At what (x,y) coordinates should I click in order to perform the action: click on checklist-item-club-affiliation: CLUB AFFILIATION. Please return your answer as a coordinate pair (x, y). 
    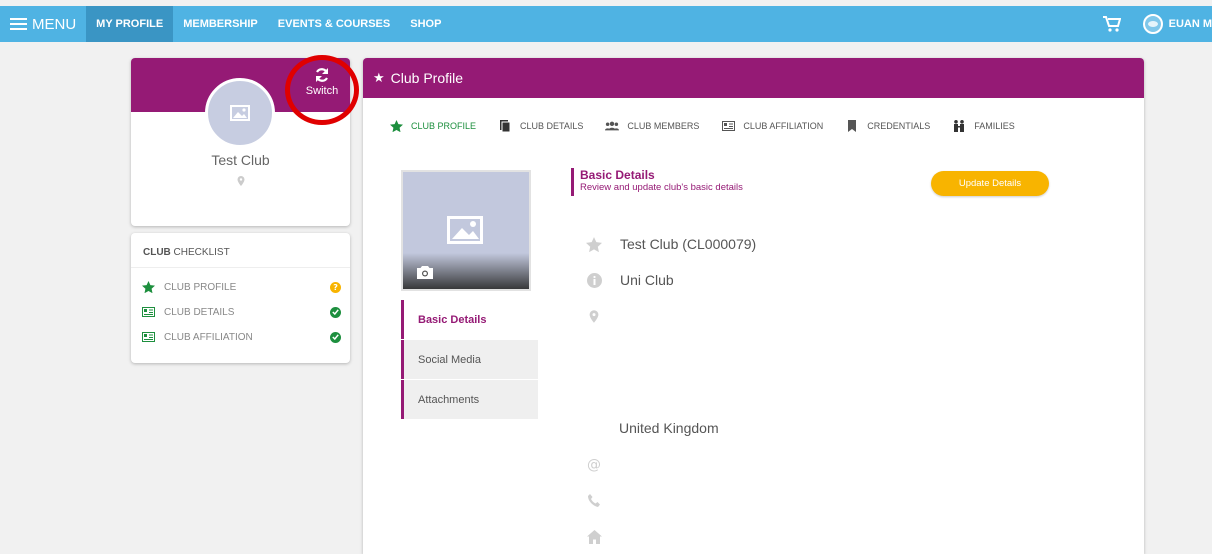
    Looking at the image, I should click on (241, 337).